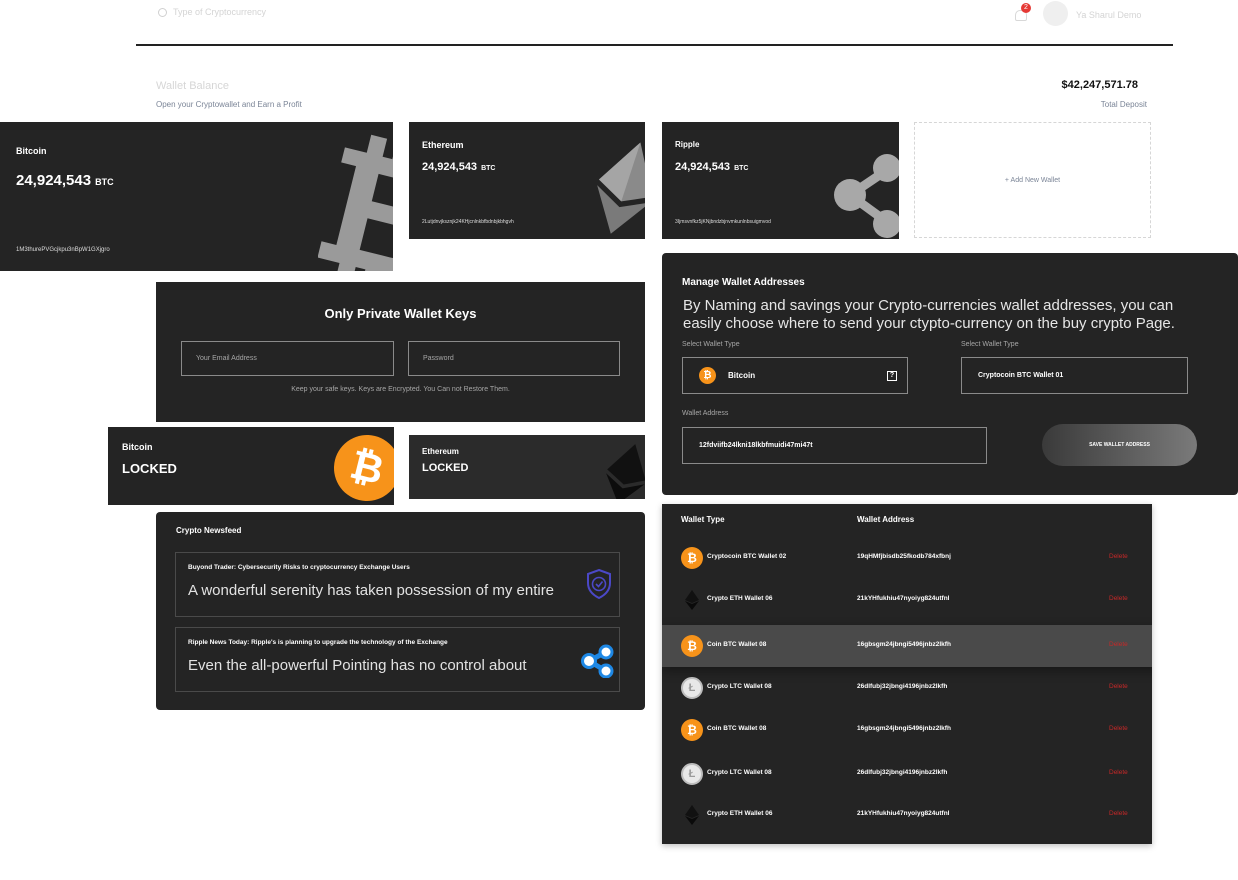  I want to click on save-wallet-address-button: SAVE WALLET ADDRESS, so click(1119, 445).